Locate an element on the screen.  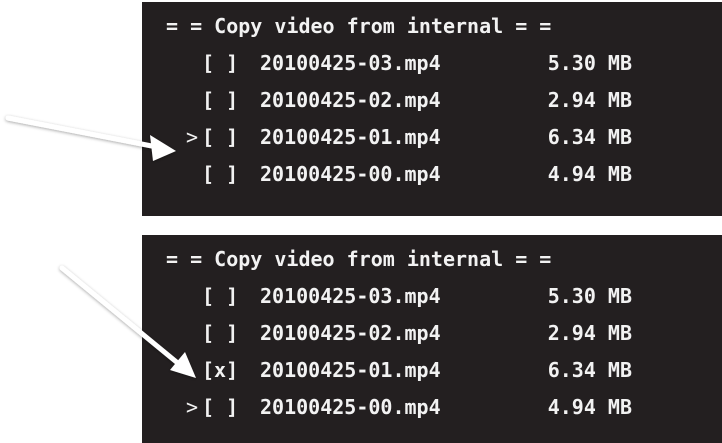
checkbox: [x] is located at coordinates (229, 370).